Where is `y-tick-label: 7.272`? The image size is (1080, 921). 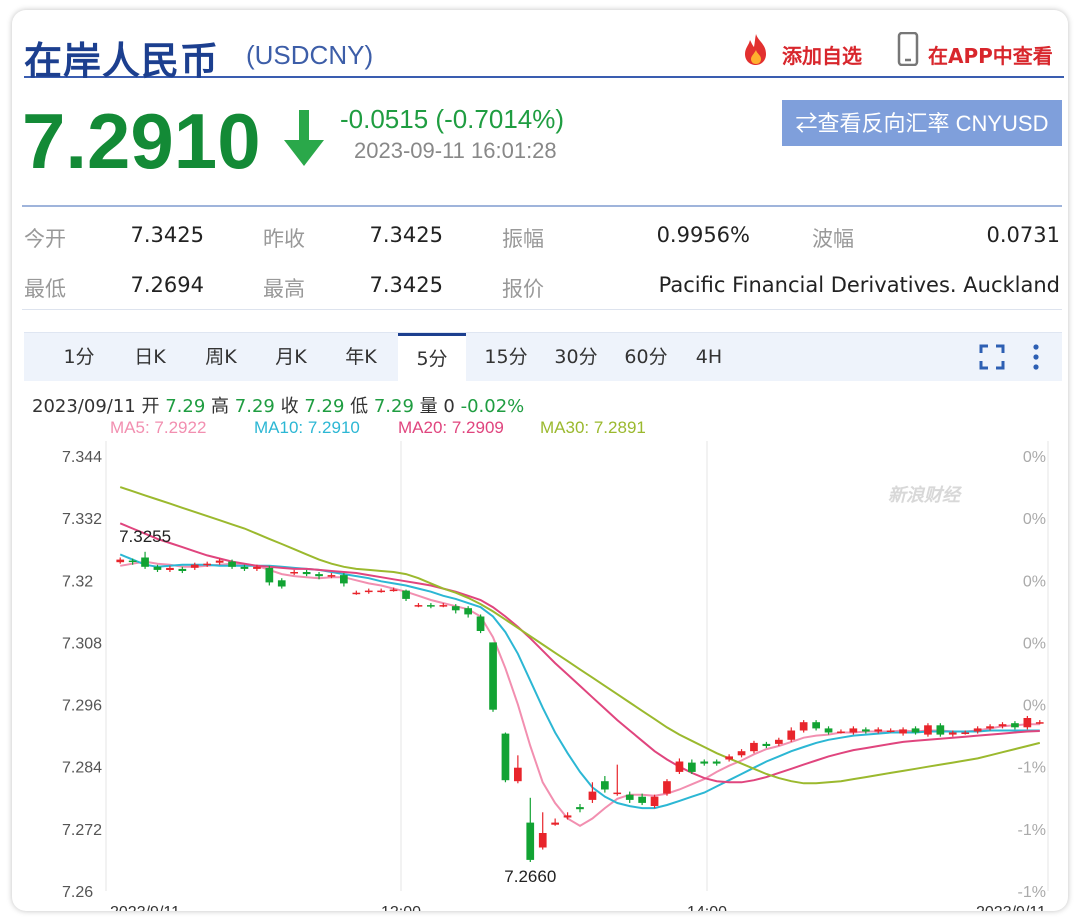
y-tick-label: 7.272 is located at coordinates (82, 830).